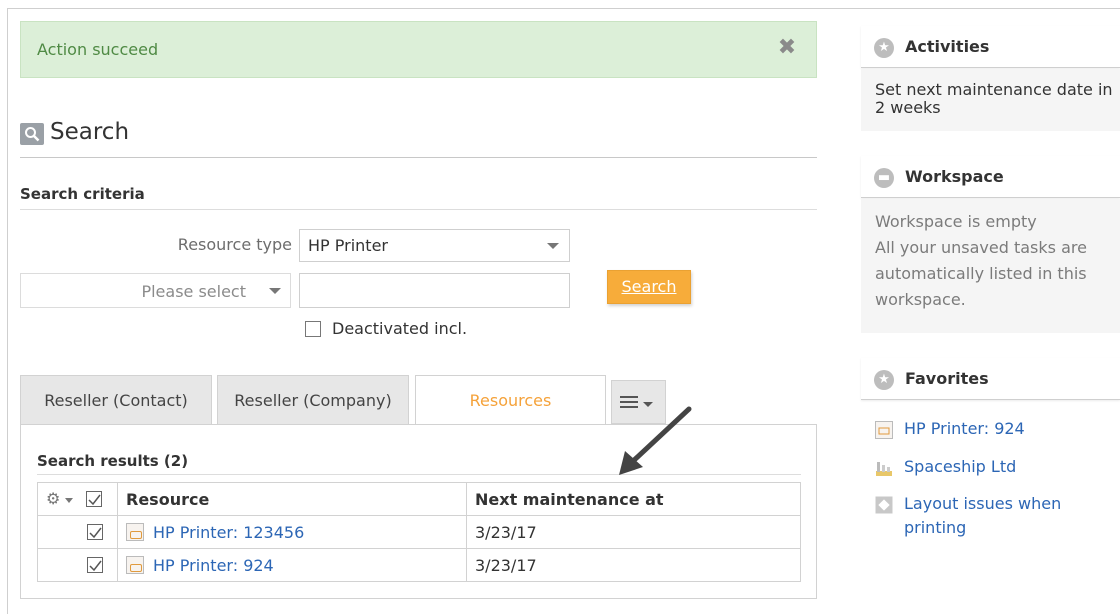  Describe the element at coordinates (94, 499) in the screenshot. I see `select-all-checkbox` at that location.